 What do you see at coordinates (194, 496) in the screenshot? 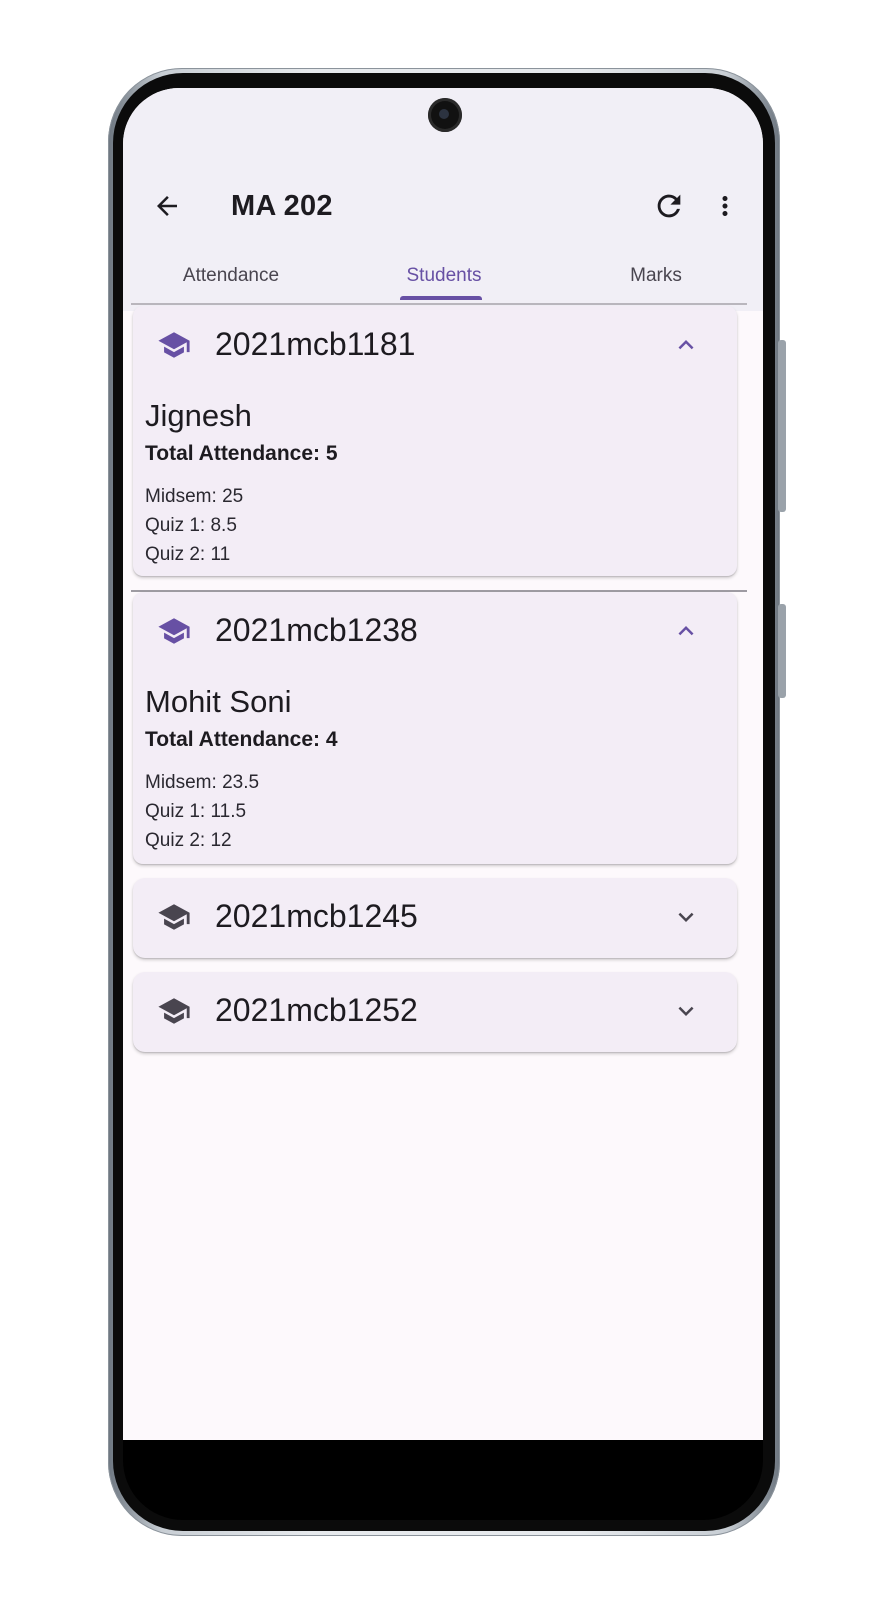
I see `mark-midsem: Midsem: 25` at bounding box center [194, 496].